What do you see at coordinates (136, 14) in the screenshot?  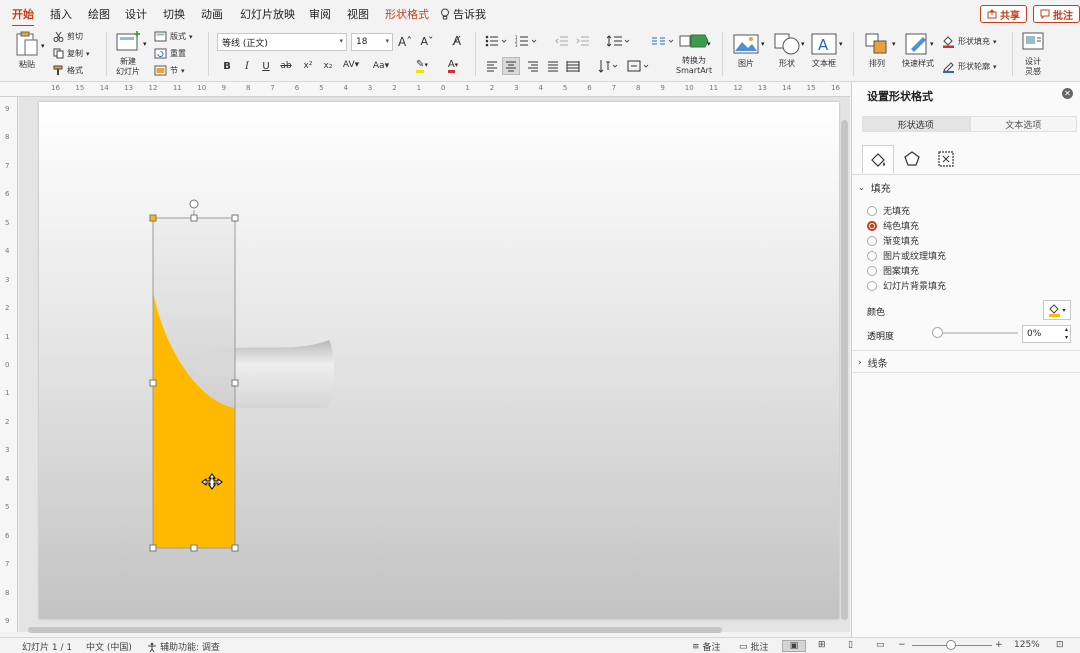 I see `tab-design: 设计` at bounding box center [136, 14].